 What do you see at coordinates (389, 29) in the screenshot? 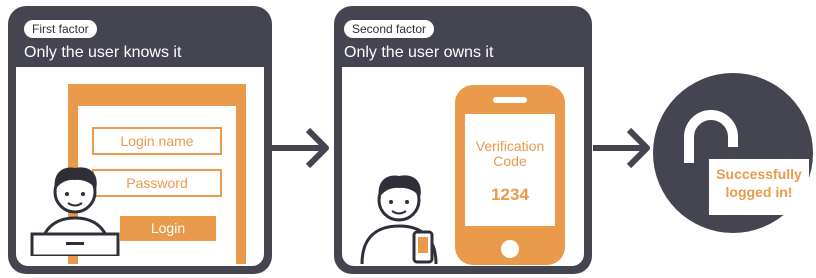
I see `second-factor-tag: Second factor` at bounding box center [389, 29].